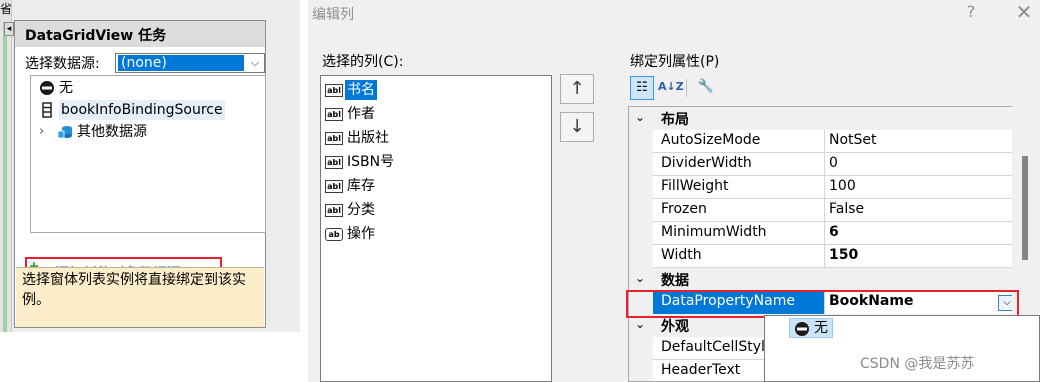 The width and height of the screenshot is (1040, 382). I want to click on smart-tag-arrow-icon: ◂, so click(9, 29).